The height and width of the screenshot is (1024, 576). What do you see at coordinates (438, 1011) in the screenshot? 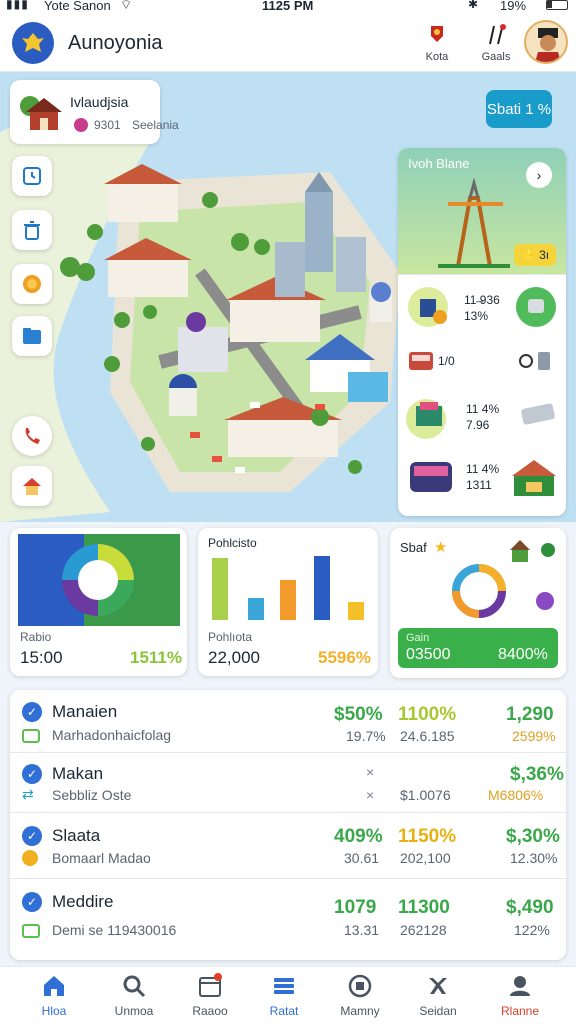
I see `nav-label: Seidan` at bounding box center [438, 1011].